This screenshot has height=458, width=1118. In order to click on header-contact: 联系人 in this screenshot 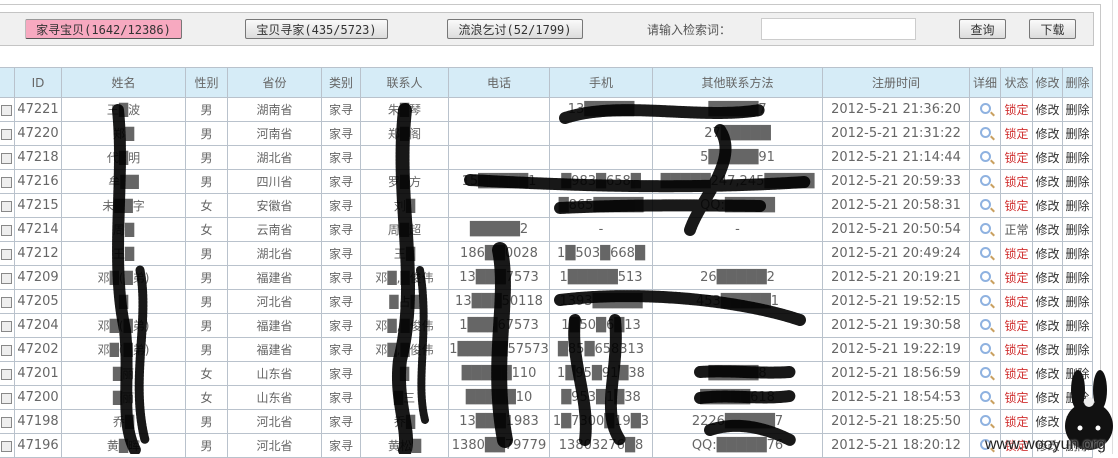, I will do `click(404, 82)`.